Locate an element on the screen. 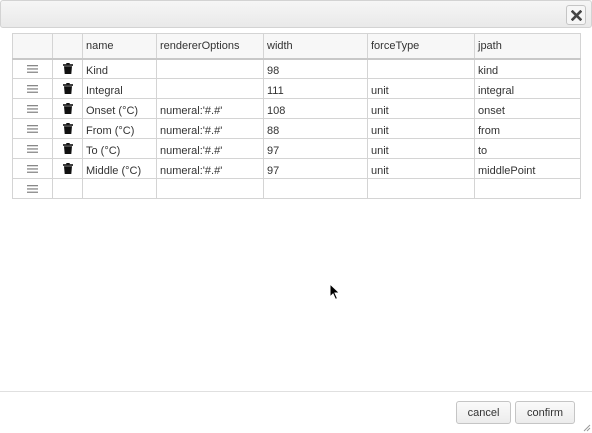 The width and height of the screenshot is (592, 433). table-row: To (°C) numeral:'#.#' 97 unit to is located at coordinates (296, 148).